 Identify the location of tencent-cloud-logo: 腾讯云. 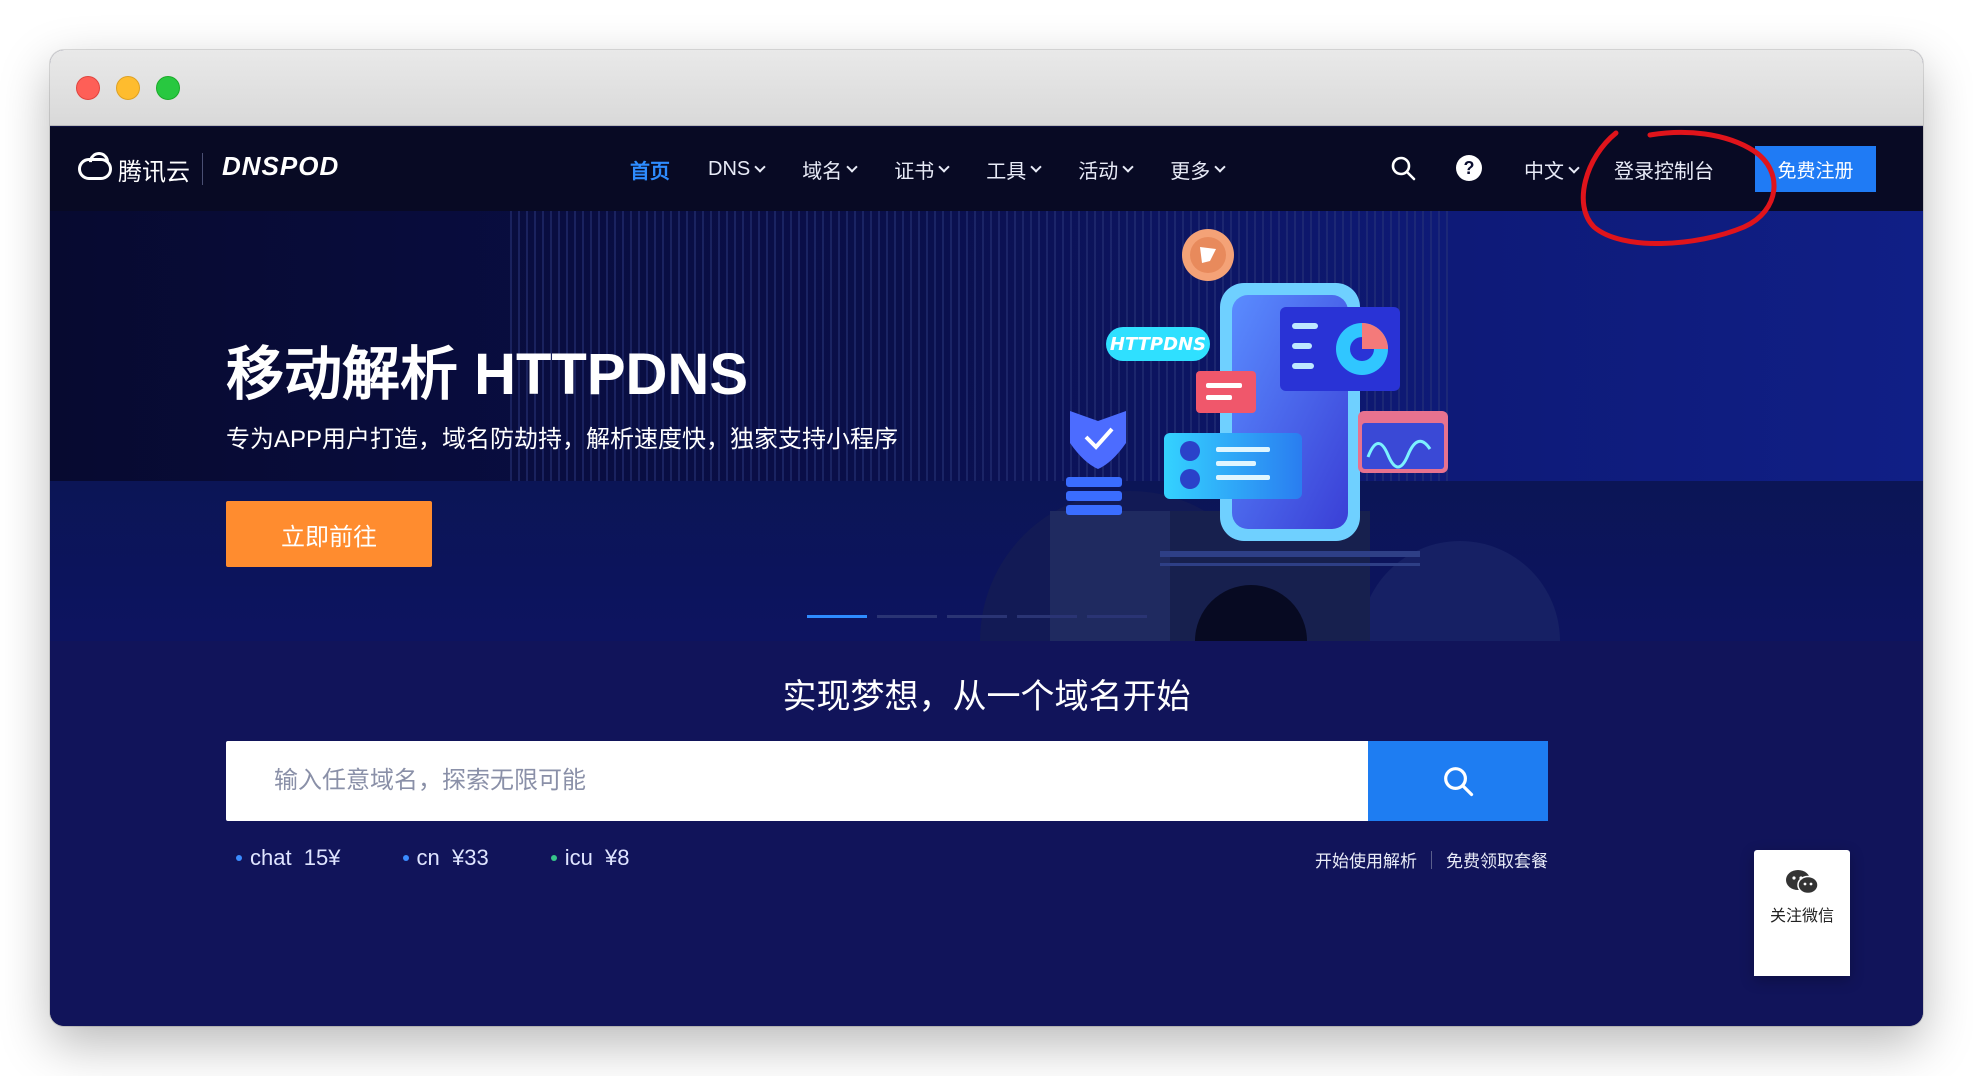
(134, 169).